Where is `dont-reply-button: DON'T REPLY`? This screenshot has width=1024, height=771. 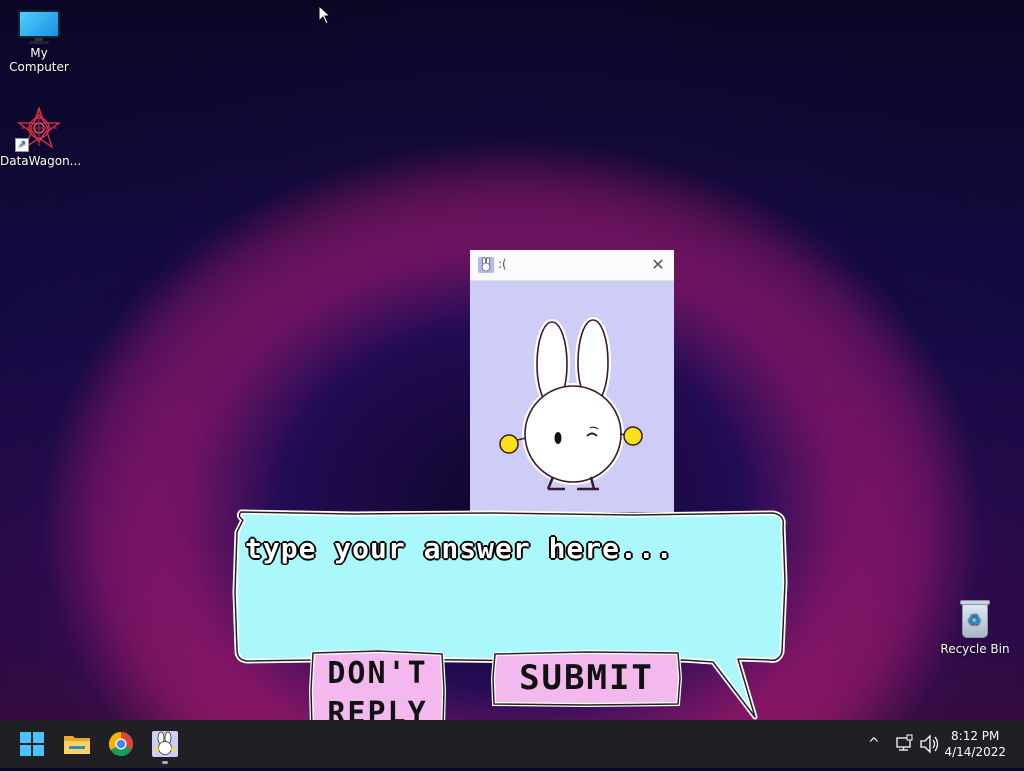 dont-reply-button: DON'T REPLY is located at coordinates (377, 690).